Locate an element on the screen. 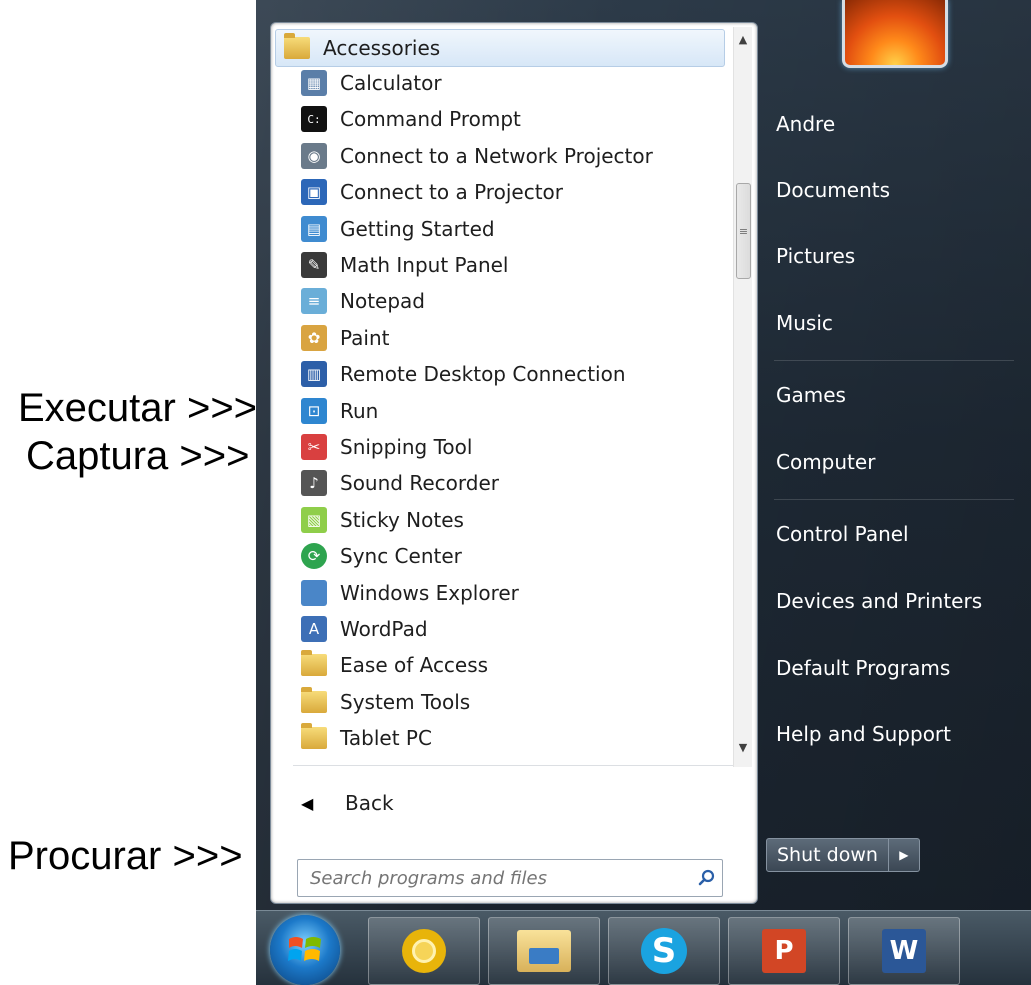 Image resolution: width=1031 pixels, height=985 pixels. program-label: Paint is located at coordinates (365, 337).